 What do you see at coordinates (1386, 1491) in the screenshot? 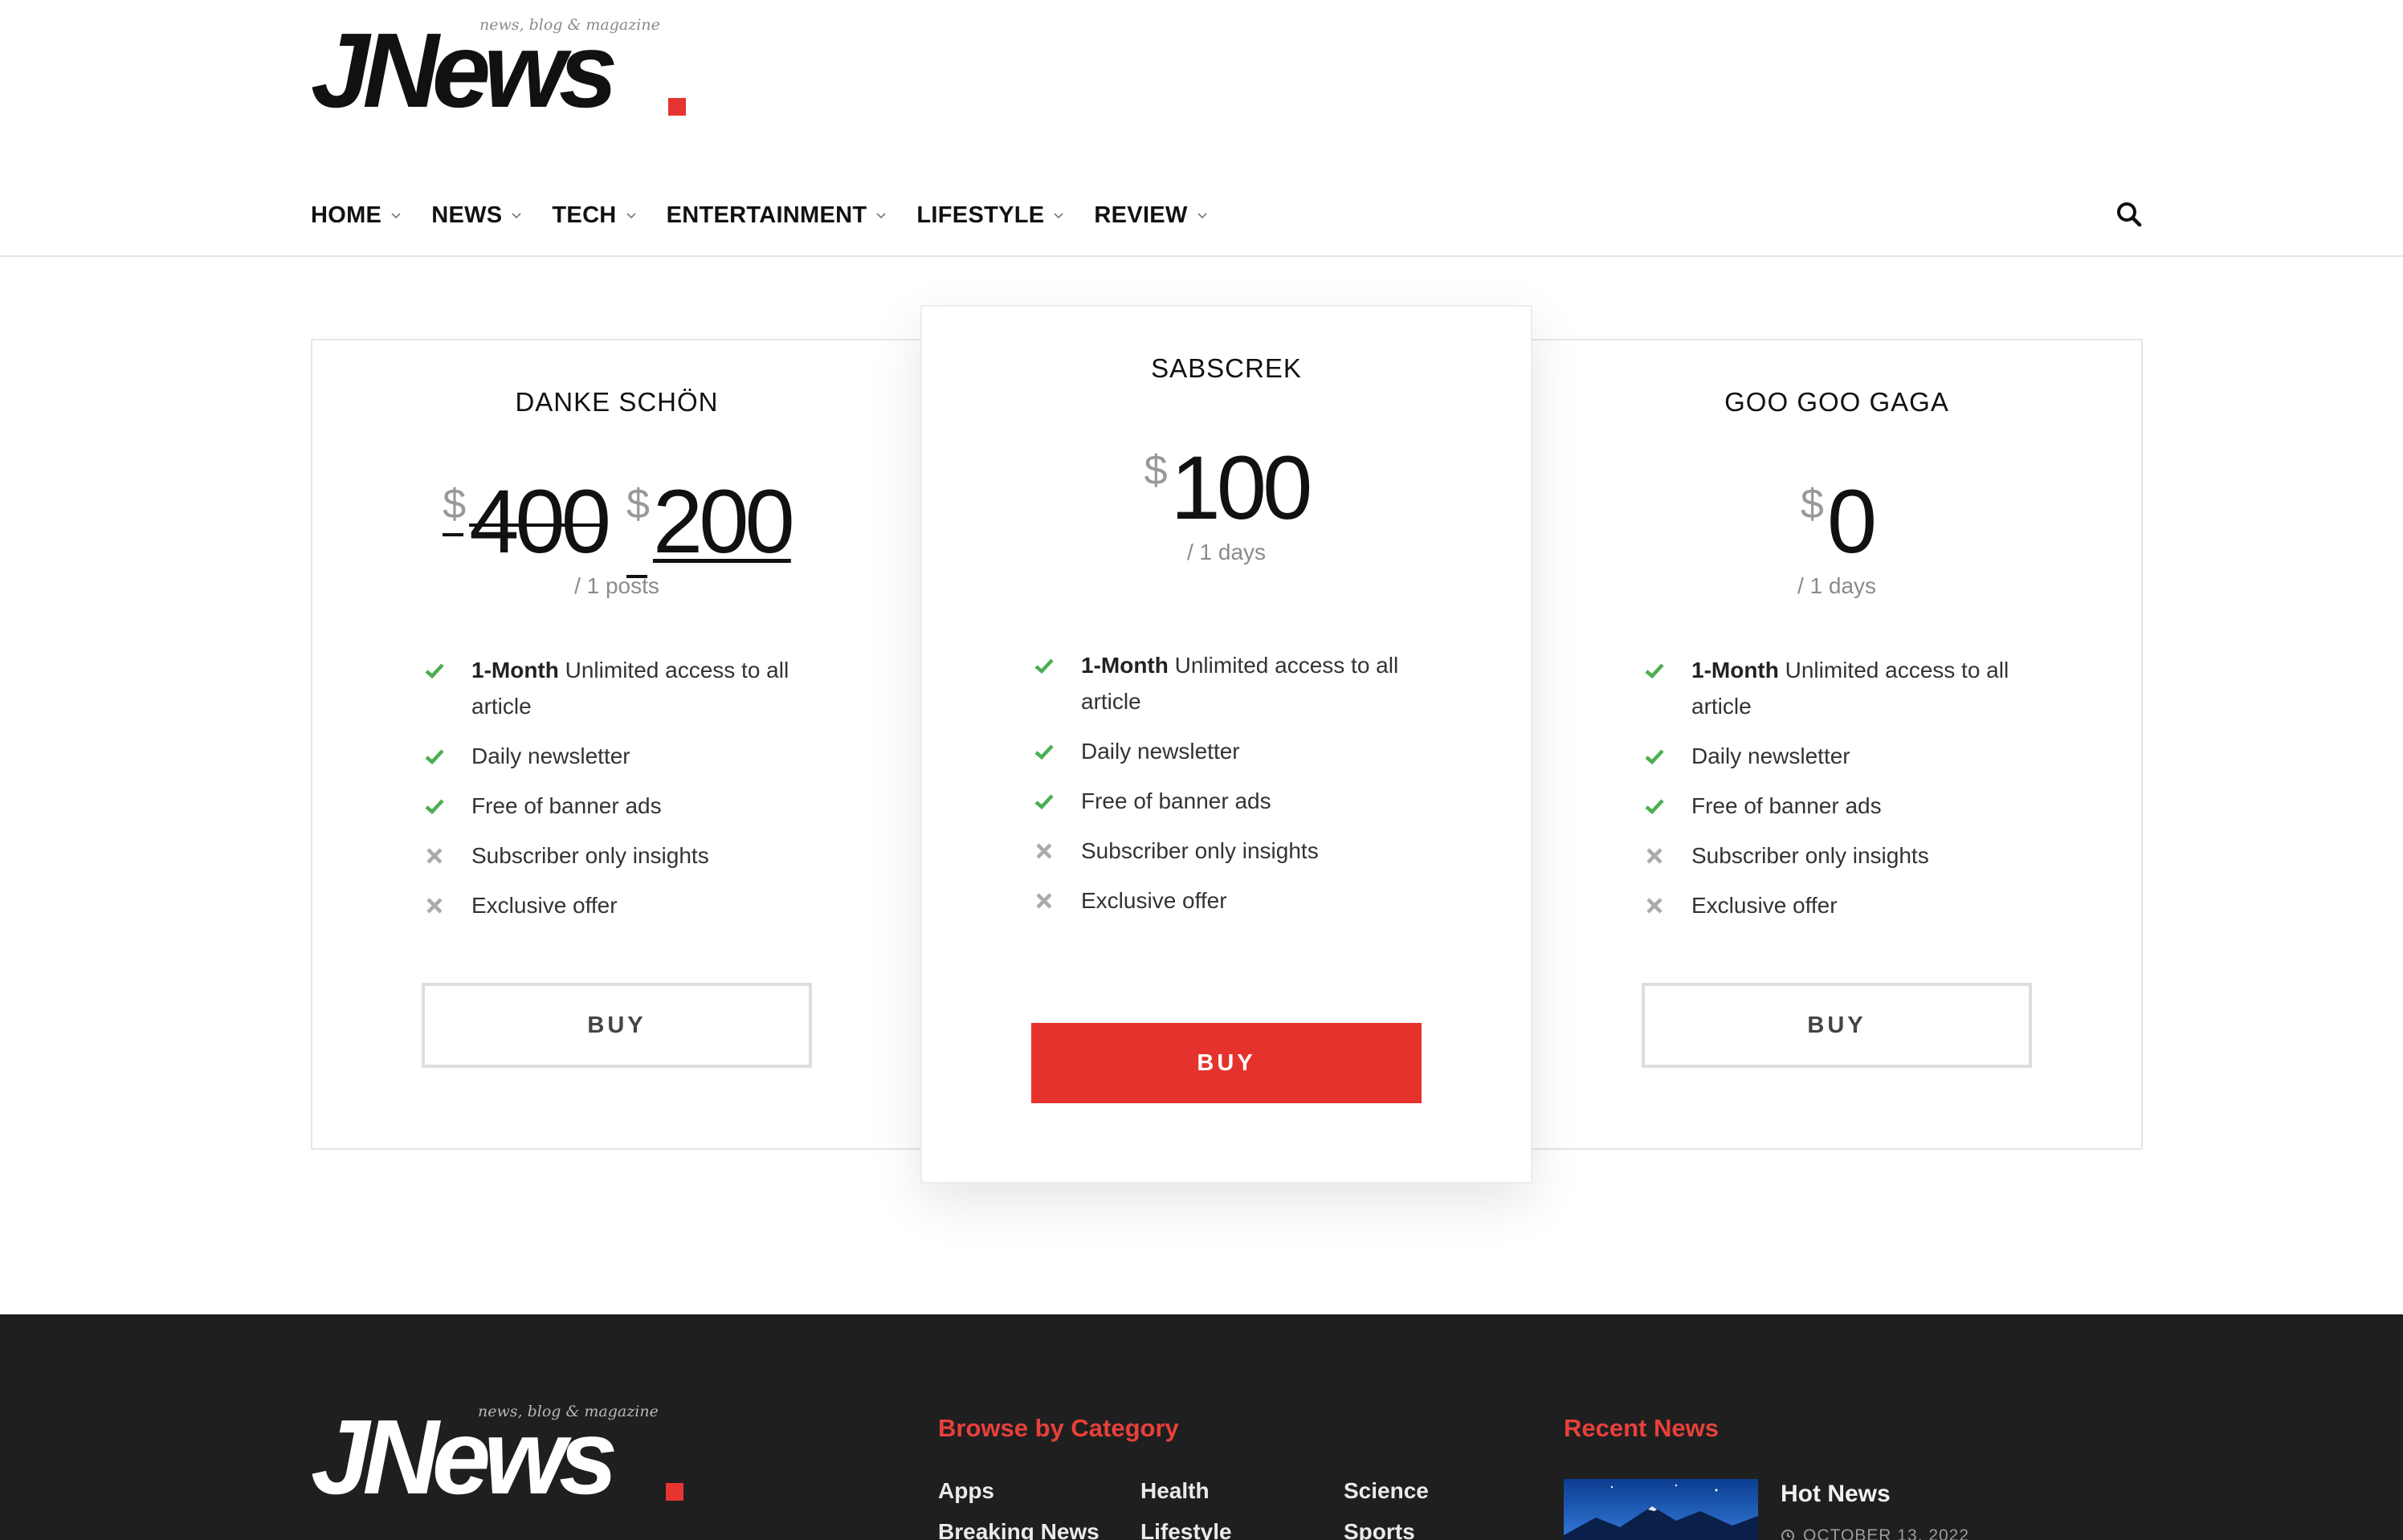
I see `category-link-science: Science` at bounding box center [1386, 1491].